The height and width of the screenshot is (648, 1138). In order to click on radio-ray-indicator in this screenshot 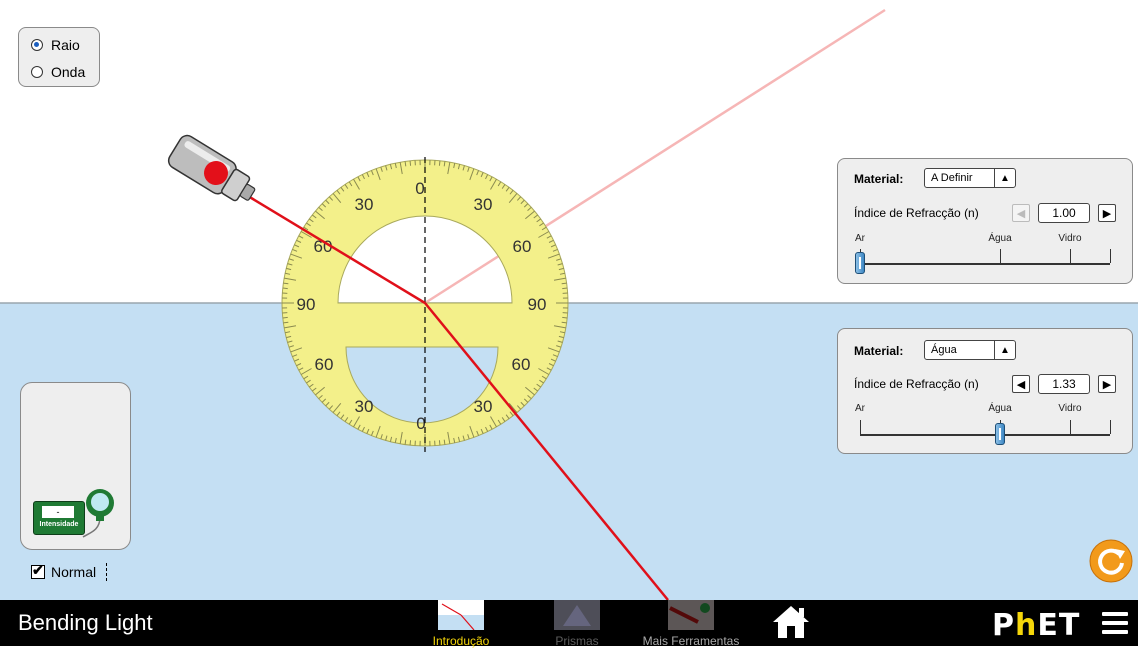, I will do `click(37, 45)`.